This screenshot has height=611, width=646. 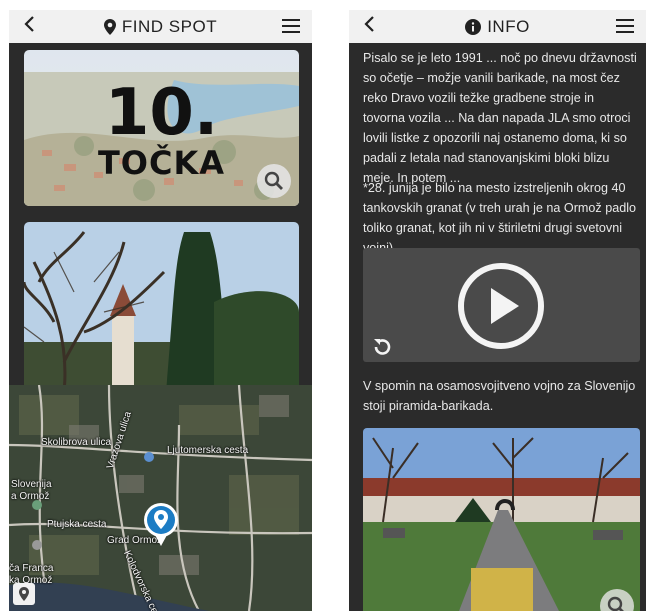 What do you see at coordinates (508, 26) in the screenshot?
I see `page-title-text: INFO` at bounding box center [508, 26].